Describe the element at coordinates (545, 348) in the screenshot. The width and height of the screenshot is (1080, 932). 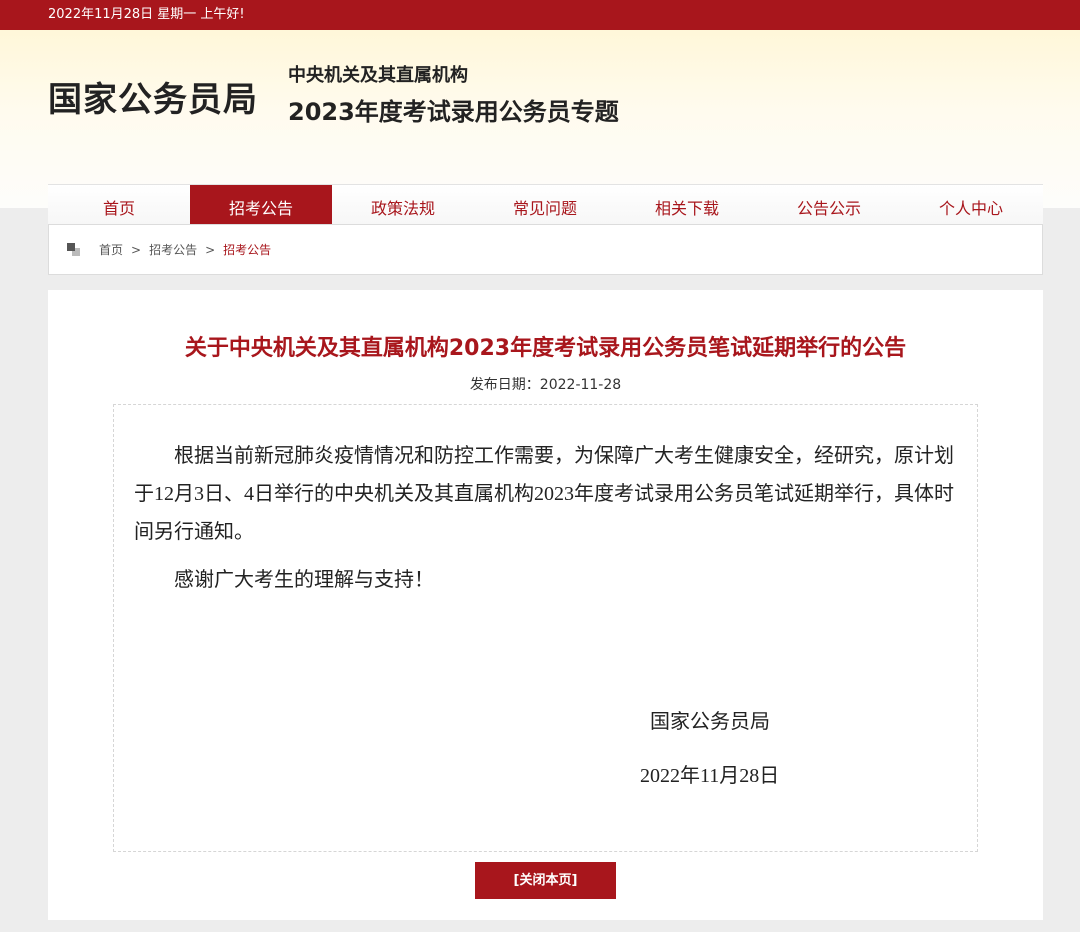
I see `article-title: 关于中央机关及其直属机构2023年度考试录用公务员笔试延期举行的公告` at that location.